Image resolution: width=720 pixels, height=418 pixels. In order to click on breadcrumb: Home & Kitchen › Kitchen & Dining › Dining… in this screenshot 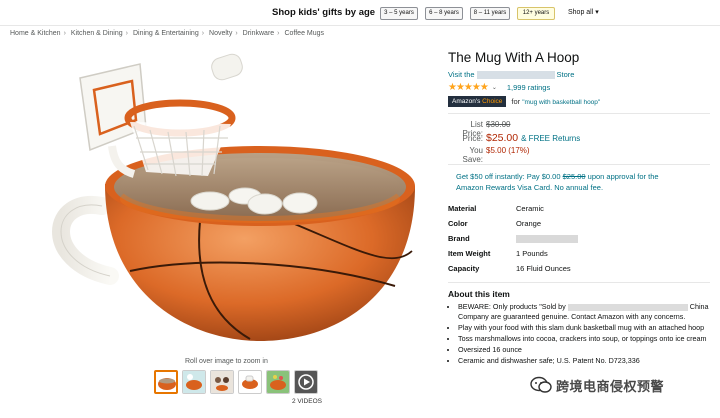, I will do `click(167, 33)`.